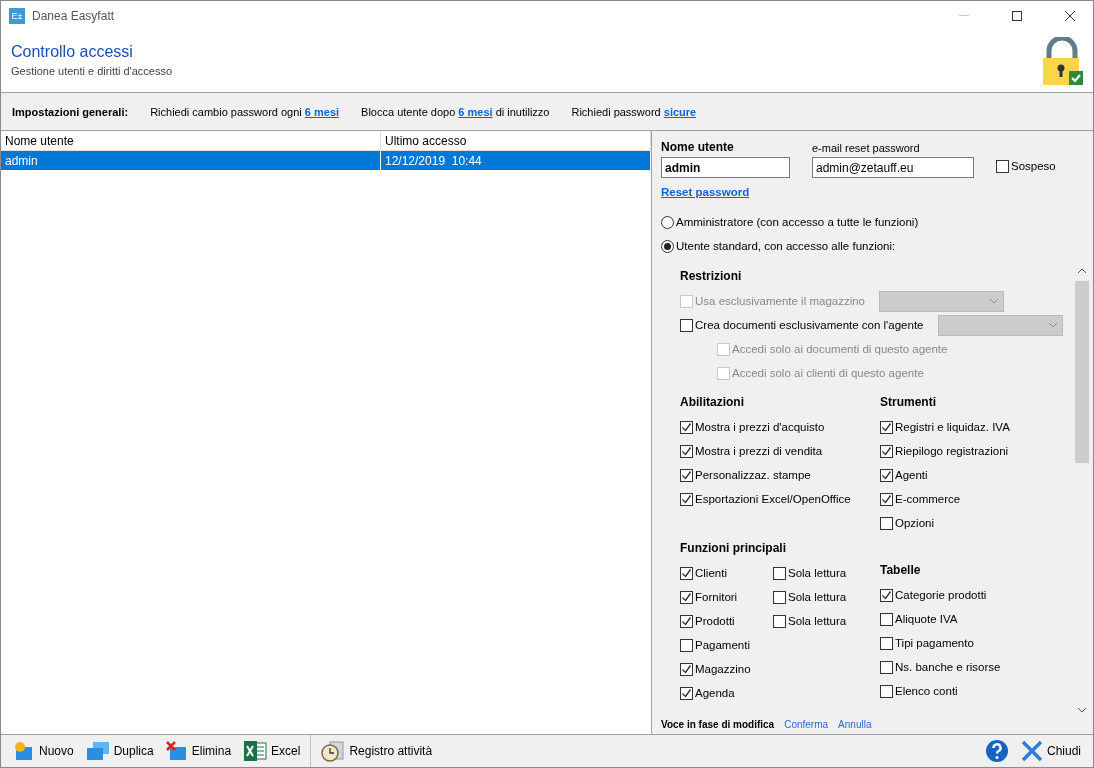 The width and height of the screenshot is (1094, 768). What do you see at coordinates (119, 751) in the screenshot?
I see `toolbar-button: Duplica` at bounding box center [119, 751].